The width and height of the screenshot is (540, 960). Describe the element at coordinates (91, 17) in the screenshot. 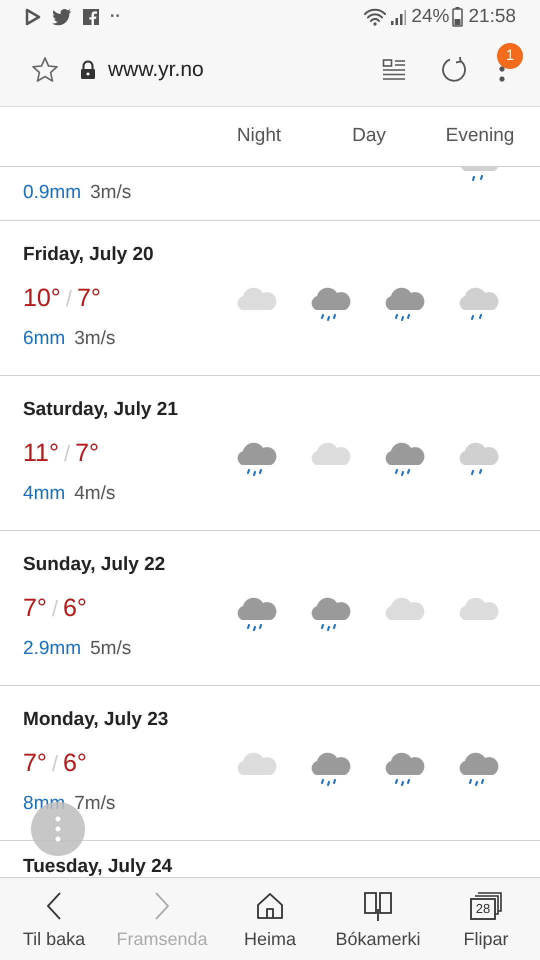

I see `facebook-icon` at that location.